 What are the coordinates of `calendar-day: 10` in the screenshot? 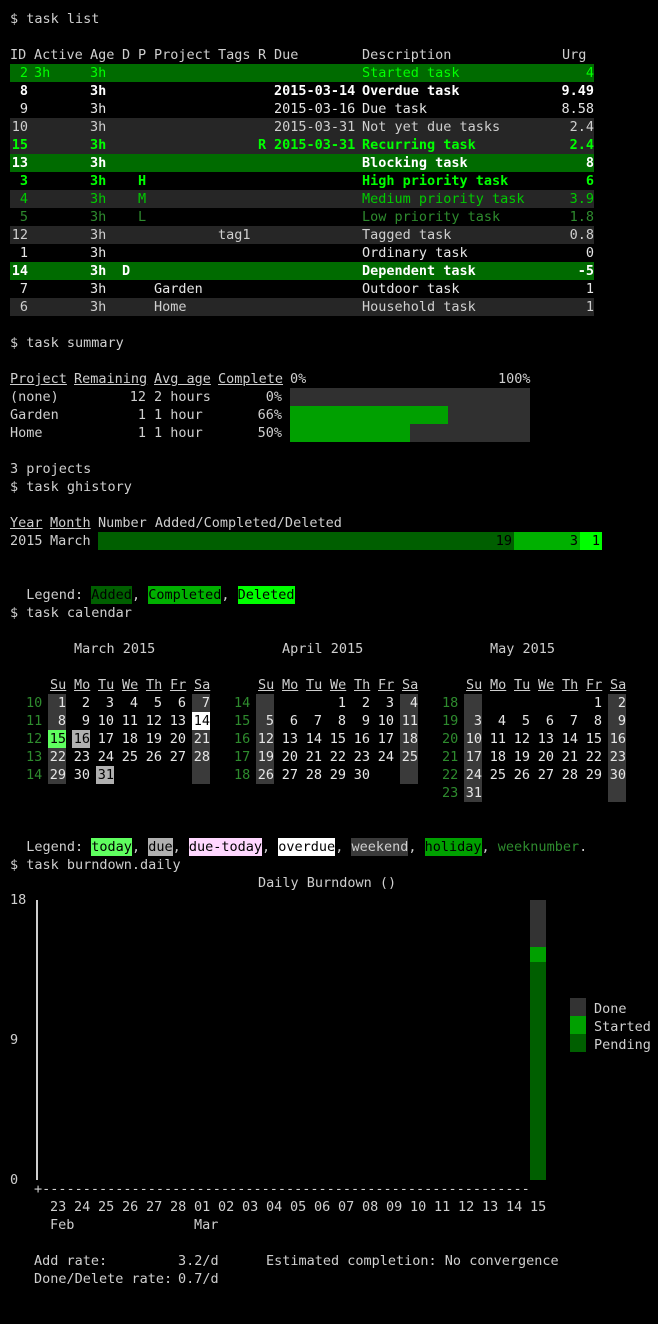 It's located at (385, 721).